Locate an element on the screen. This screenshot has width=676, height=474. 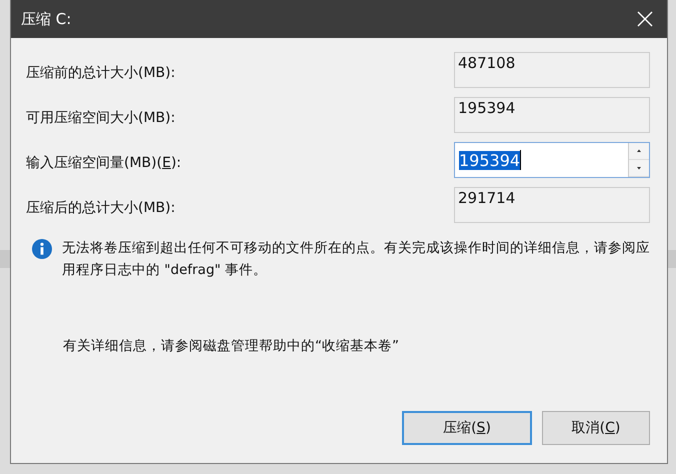
readonly-field: 195394 is located at coordinates (552, 115).